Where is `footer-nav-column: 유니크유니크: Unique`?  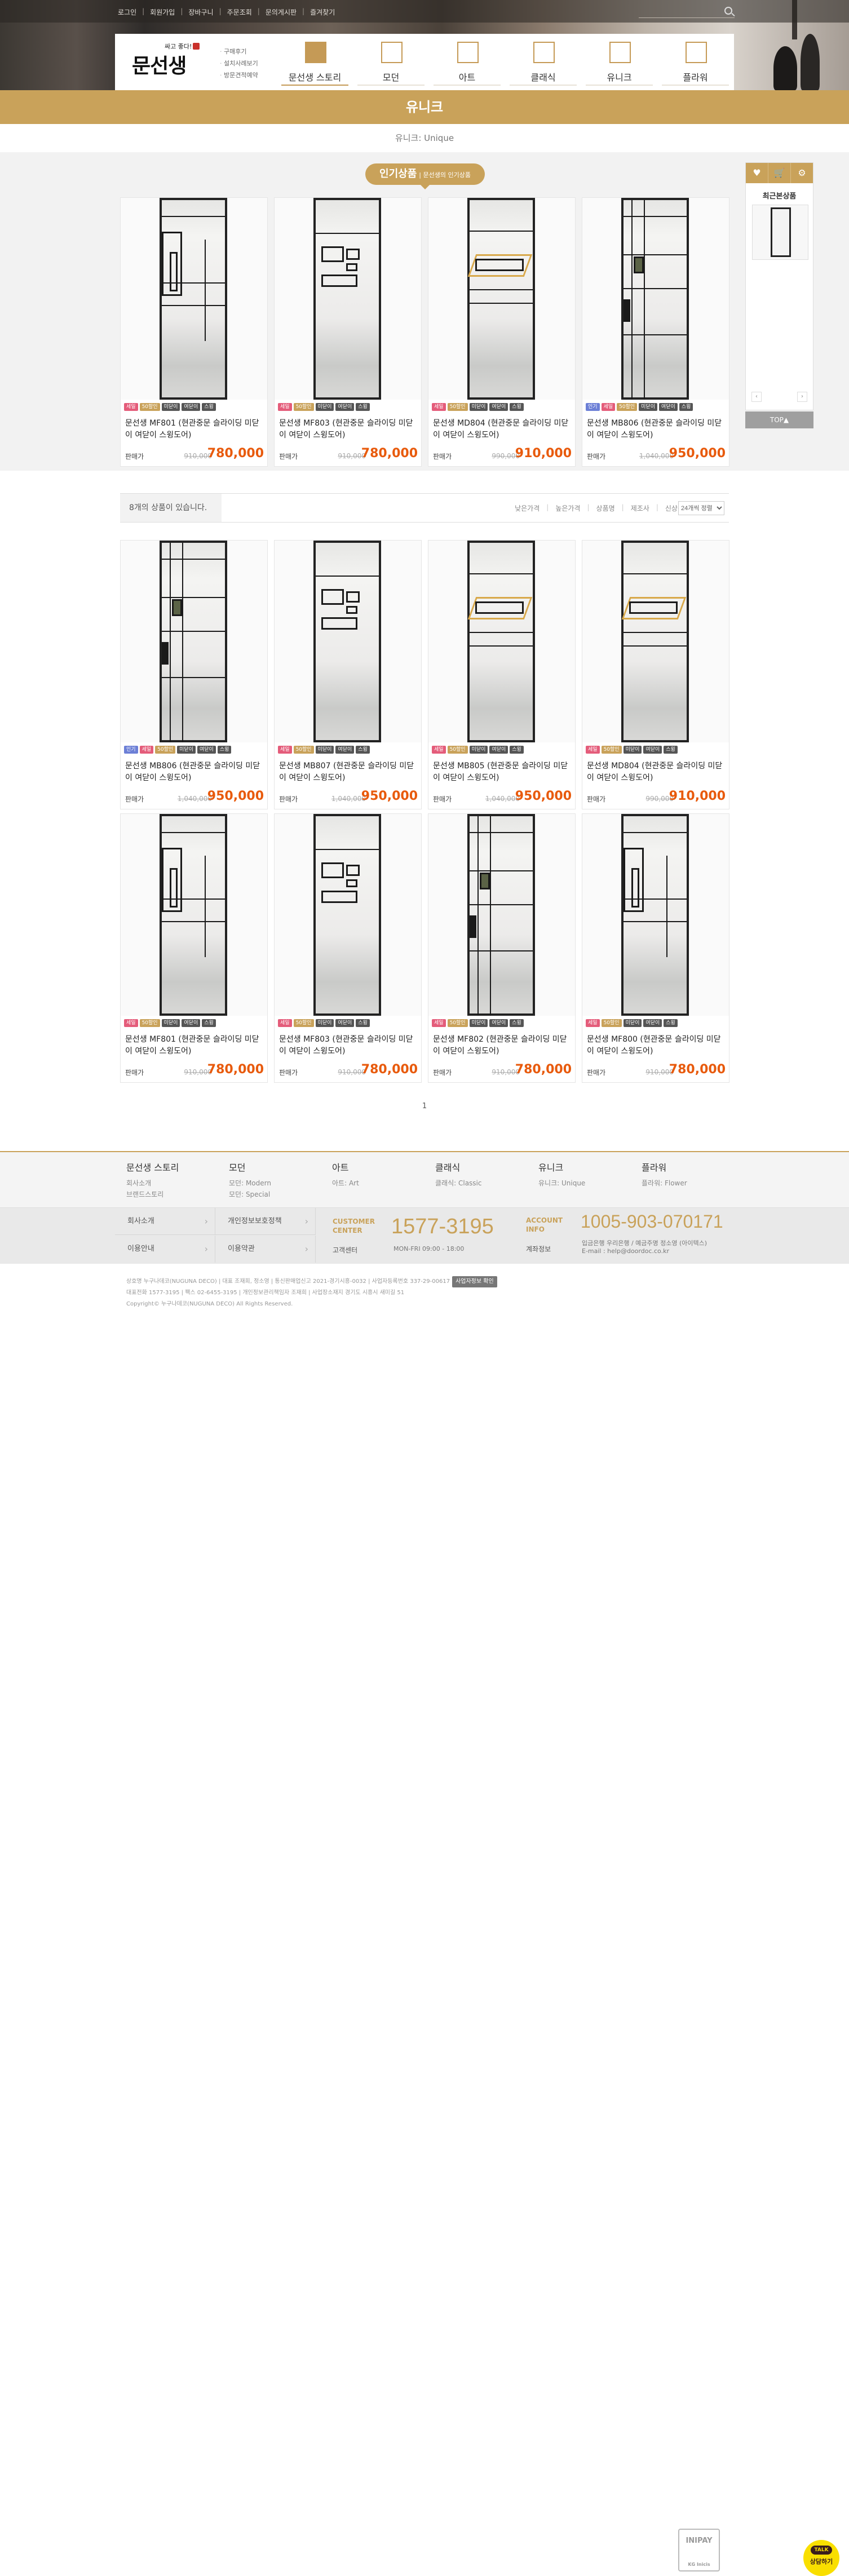
footer-nav-column: 유니크유니크: Unique is located at coordinates (589, 1174).